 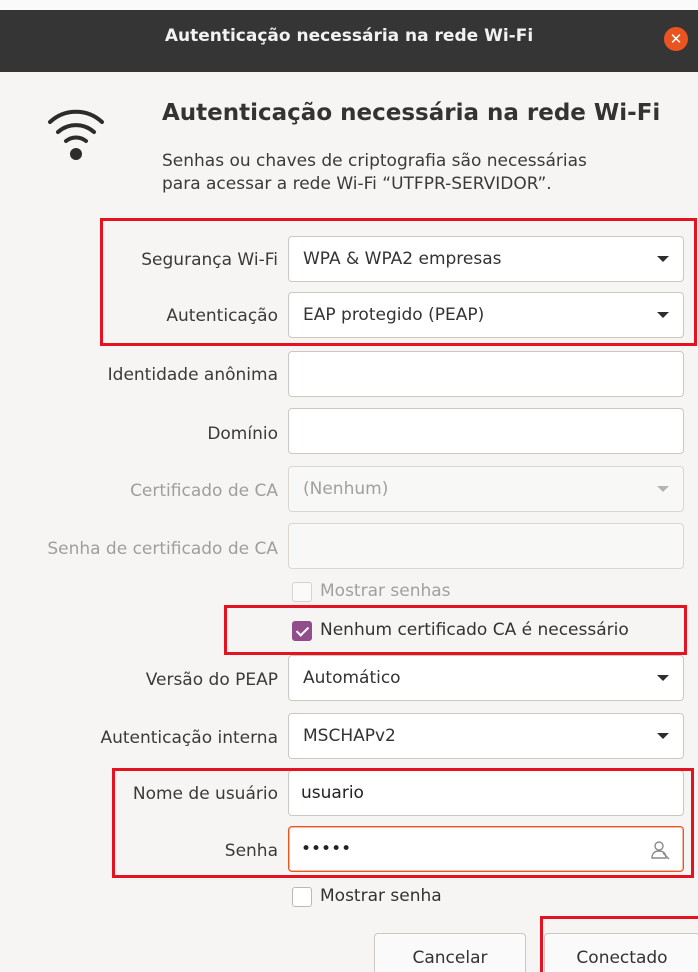 What do you see at coordinates (403, 823) in the screenshot?
I see `highlight-box-credentials` at bounding box center [403, 823].